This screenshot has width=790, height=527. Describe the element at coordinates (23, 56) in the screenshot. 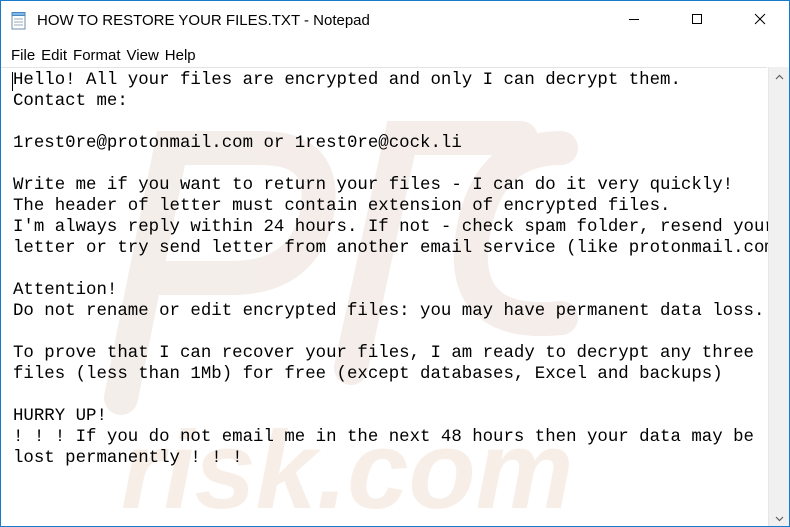

I see `menu-file: File` at that location.